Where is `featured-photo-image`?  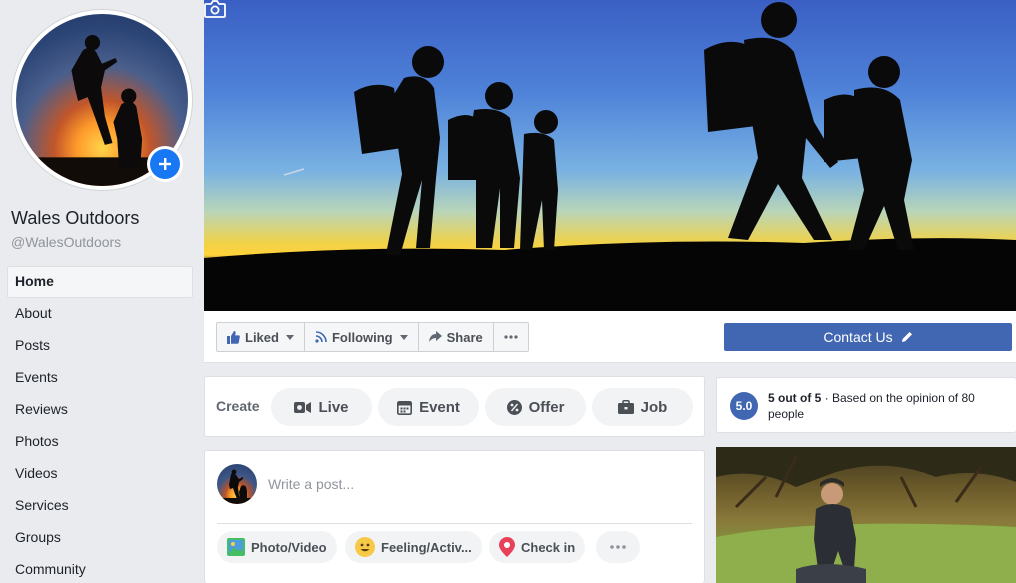 featured-photo-image is located at coordinates (866, 515).